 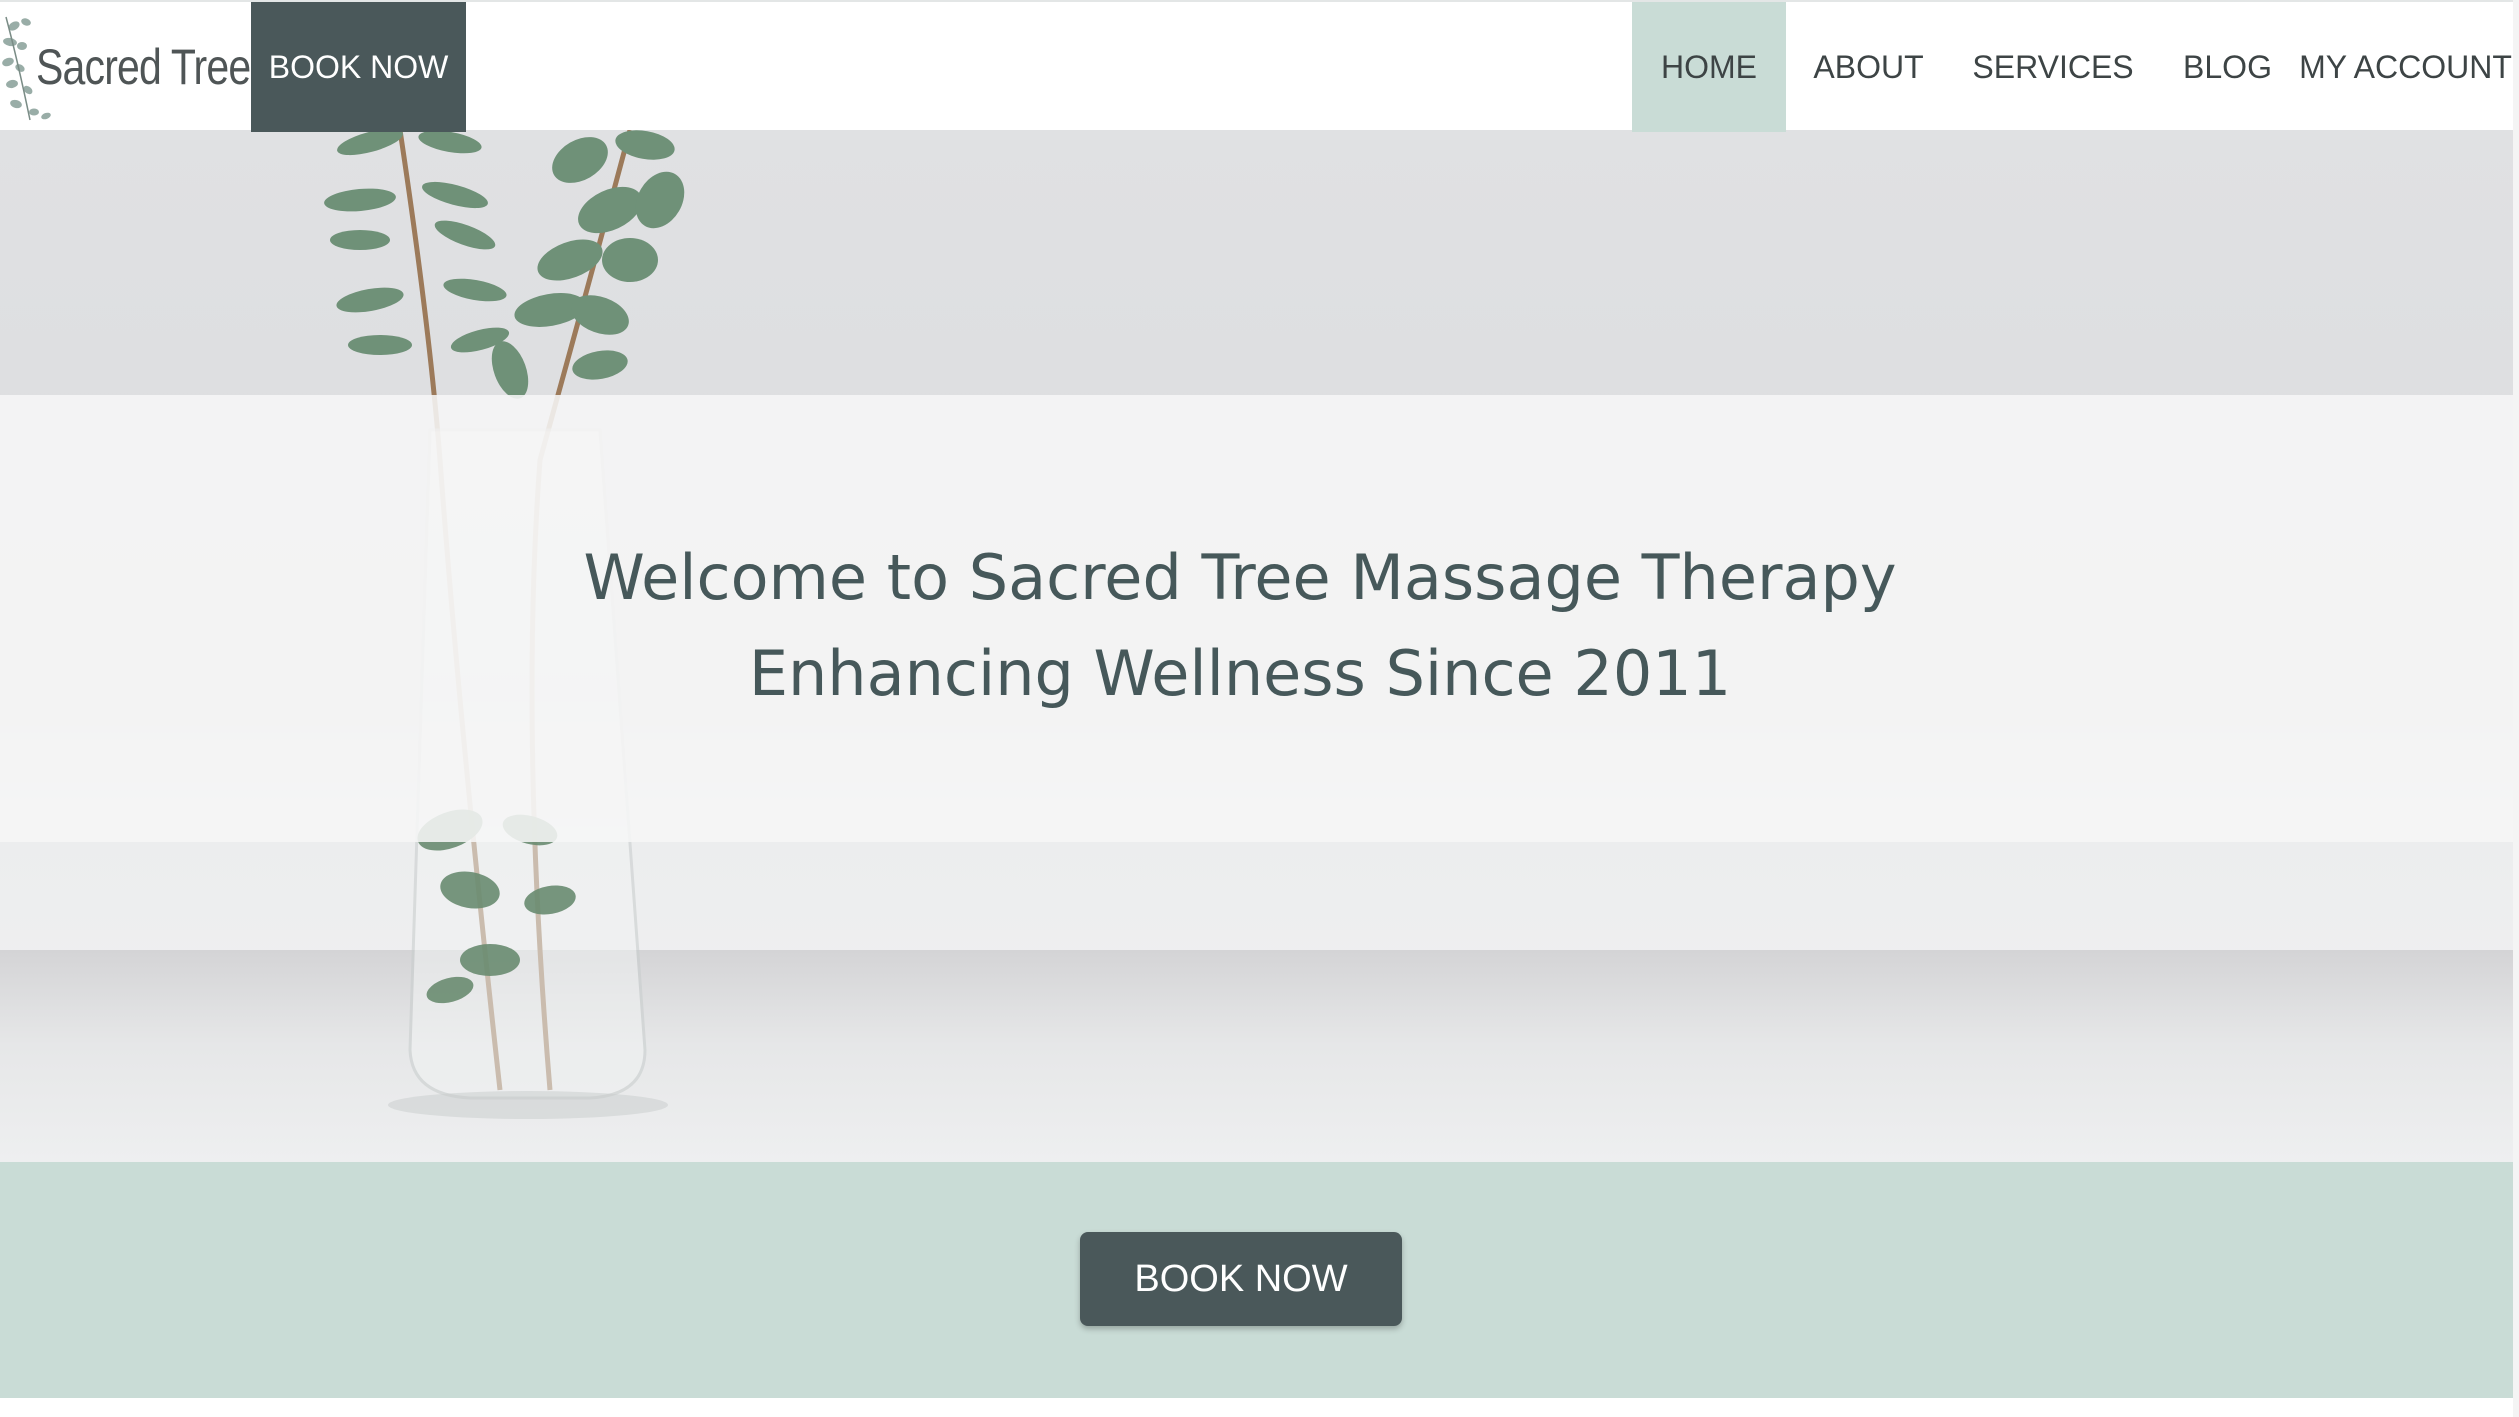 I want to click on hero-title-line-1: Welcome to Sacred Tree Massage Therapy, so click(x=1240, y=577).